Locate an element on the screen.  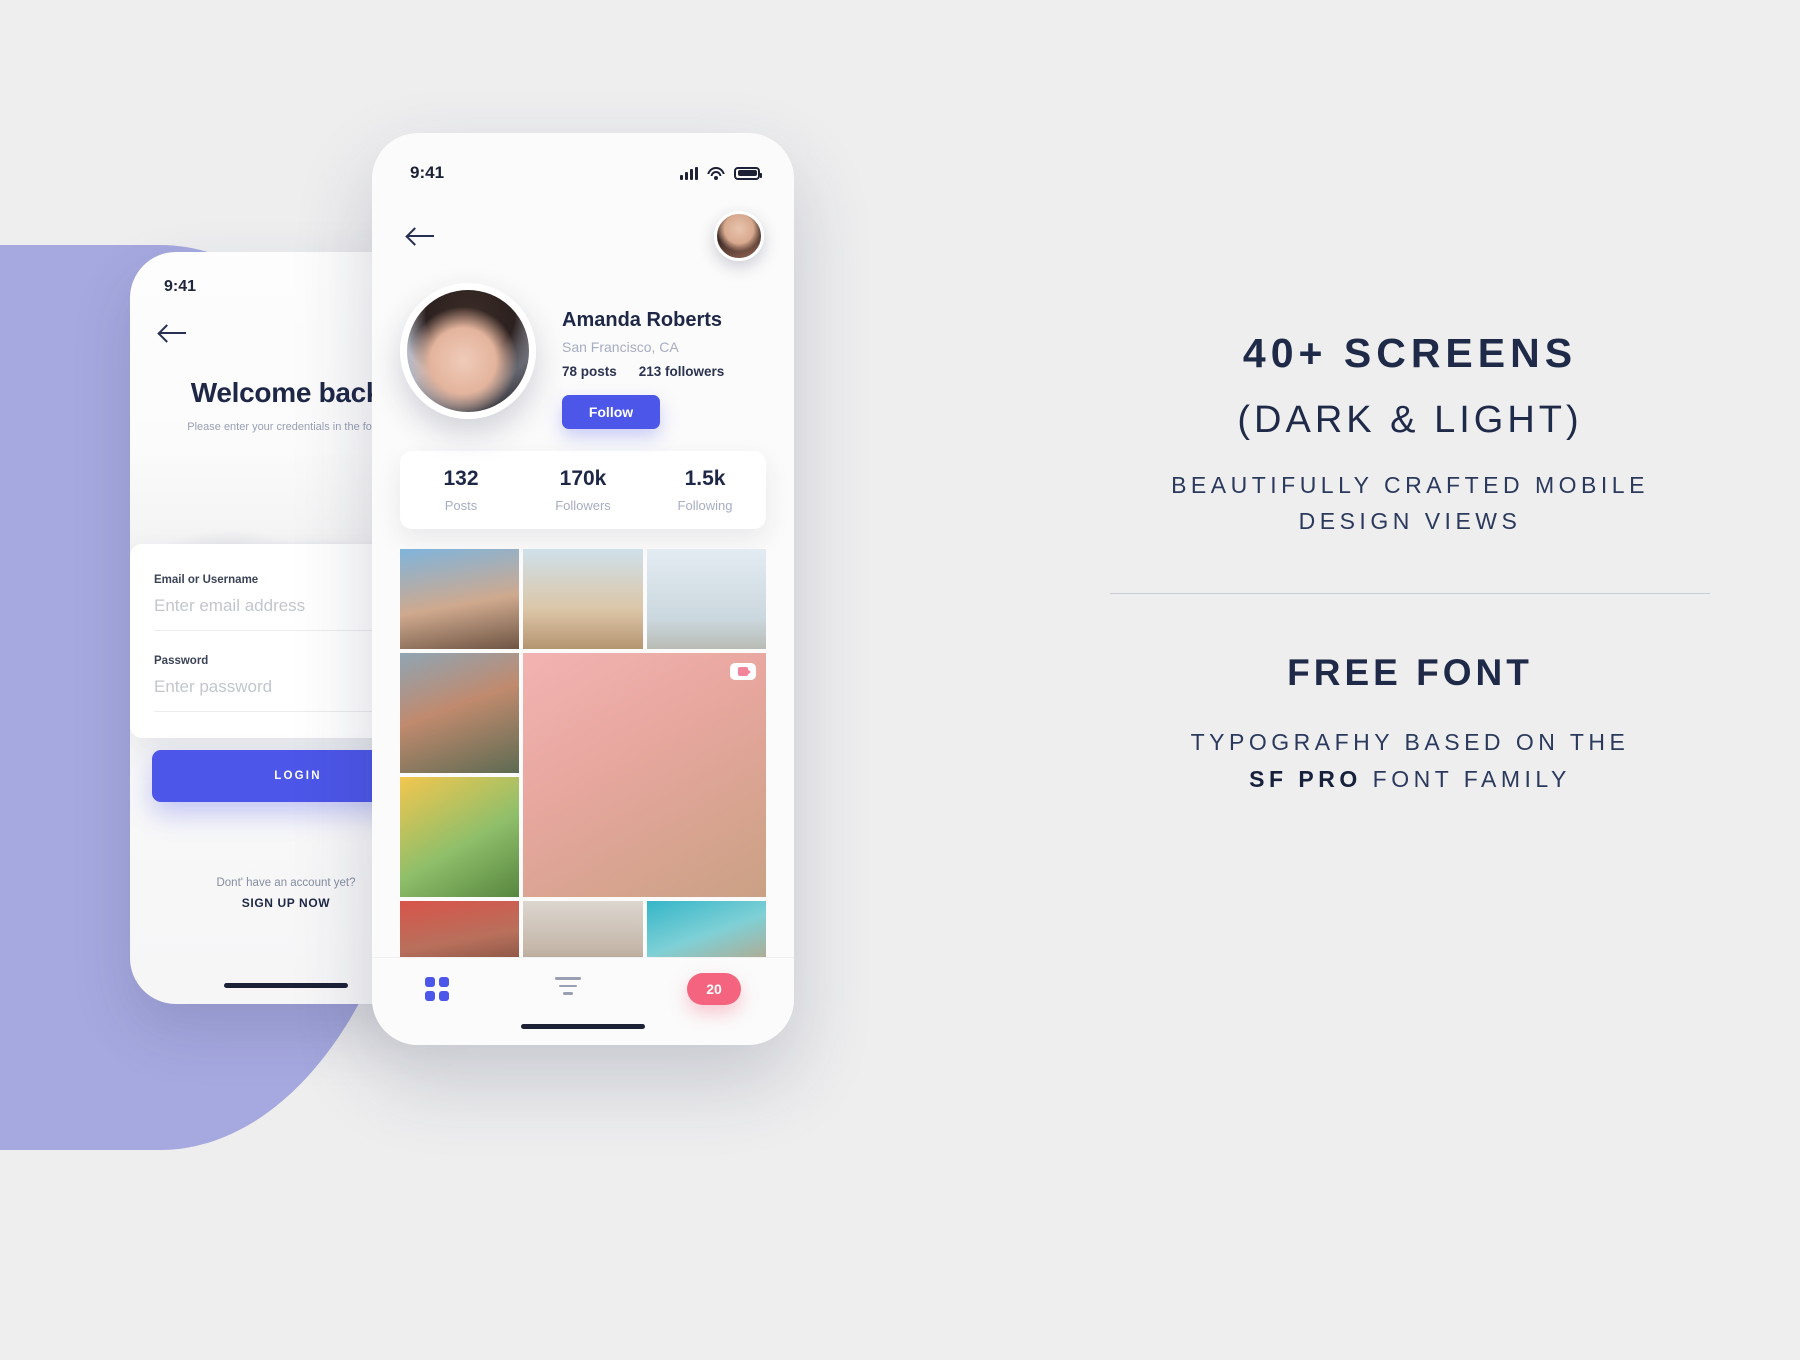
panel-font-headline: FREE FONT is located at coordinates (1410, 673).